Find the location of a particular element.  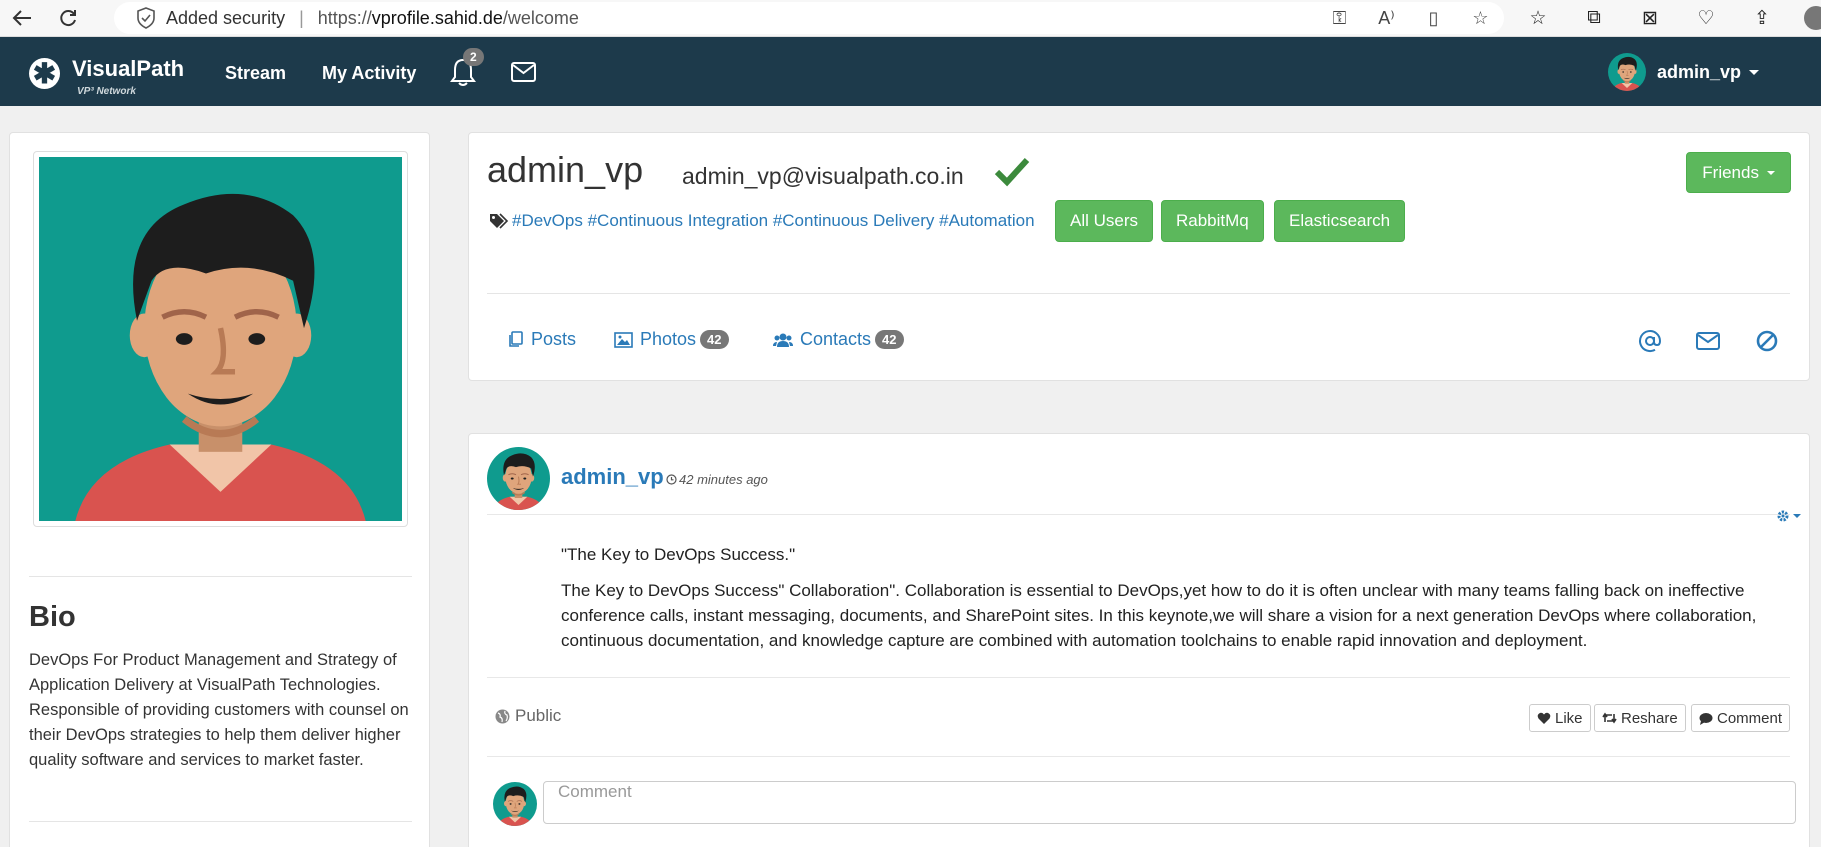

post-title: "The Key to DevOps Success." is located at coordinates (678, 554).